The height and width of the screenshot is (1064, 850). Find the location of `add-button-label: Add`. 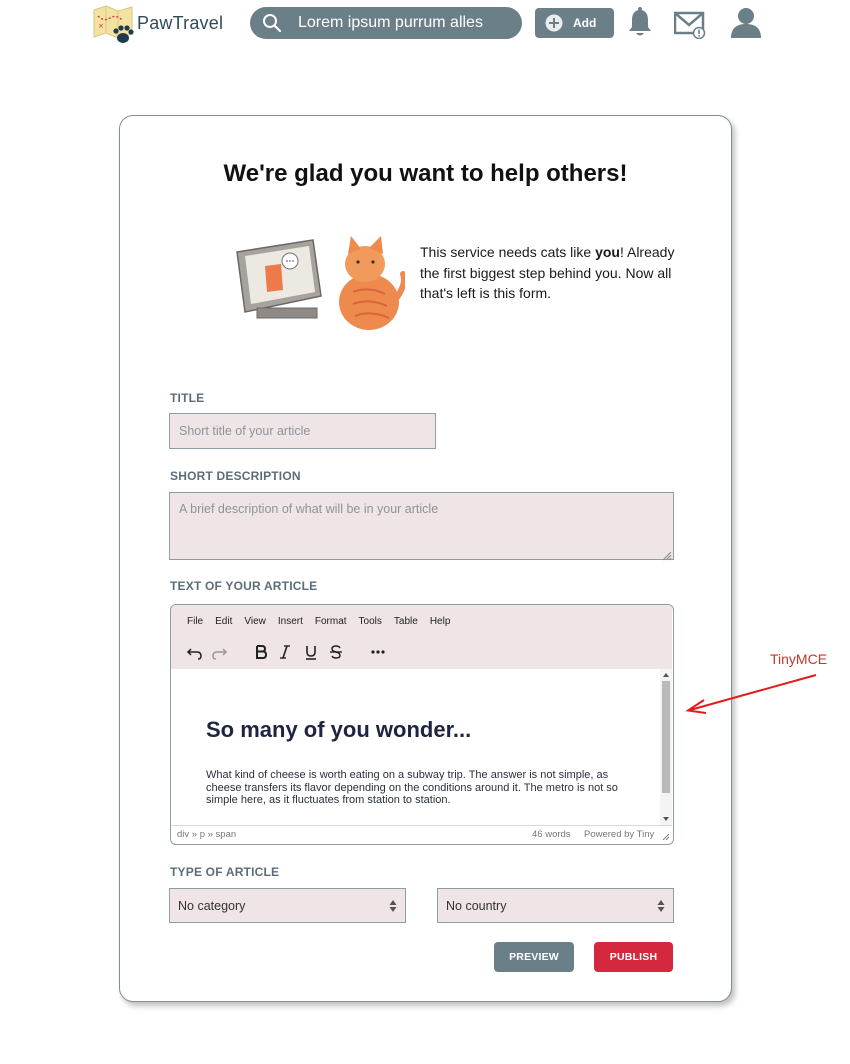

add-button-label: Add is located at coordinates (585, 23).